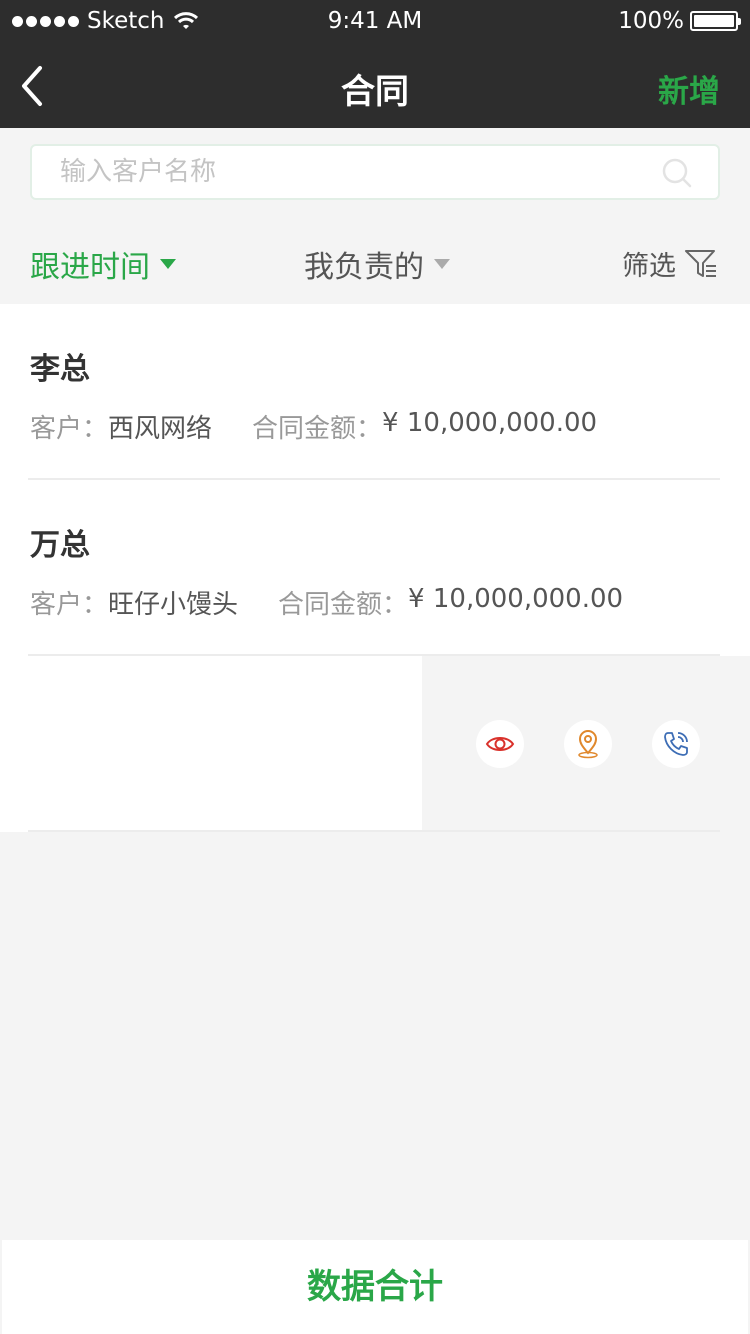 The image size is (750, 1334). I want to click on call-button, so click(676, 744).